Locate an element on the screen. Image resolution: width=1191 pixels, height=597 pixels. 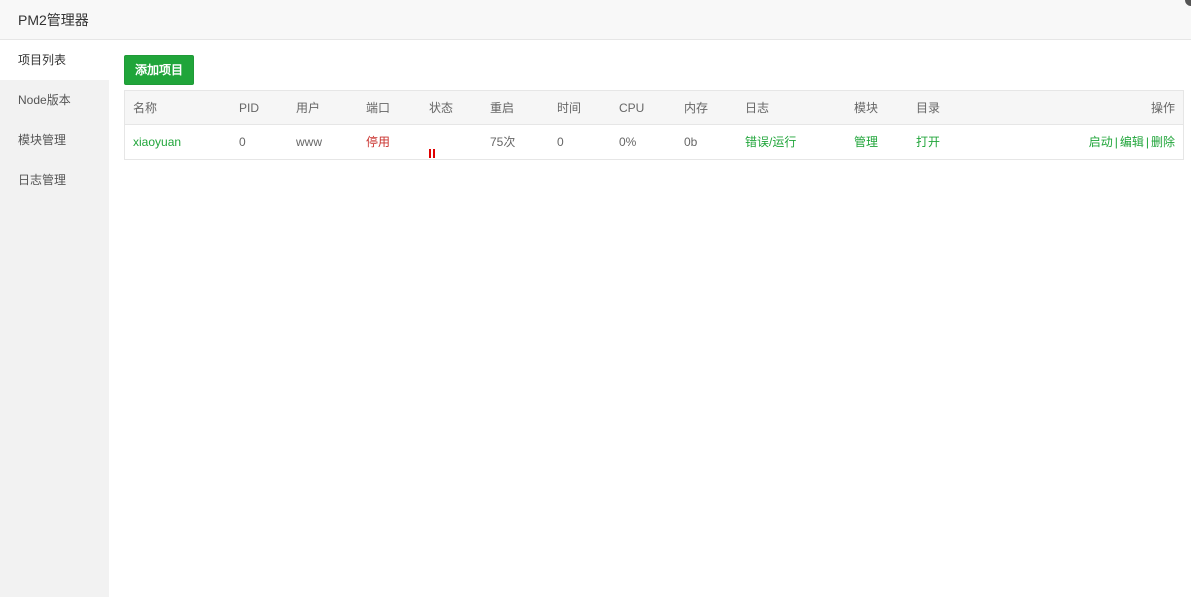
sidebar-item-label: 日志管理 is located at coordinates (42, 180).